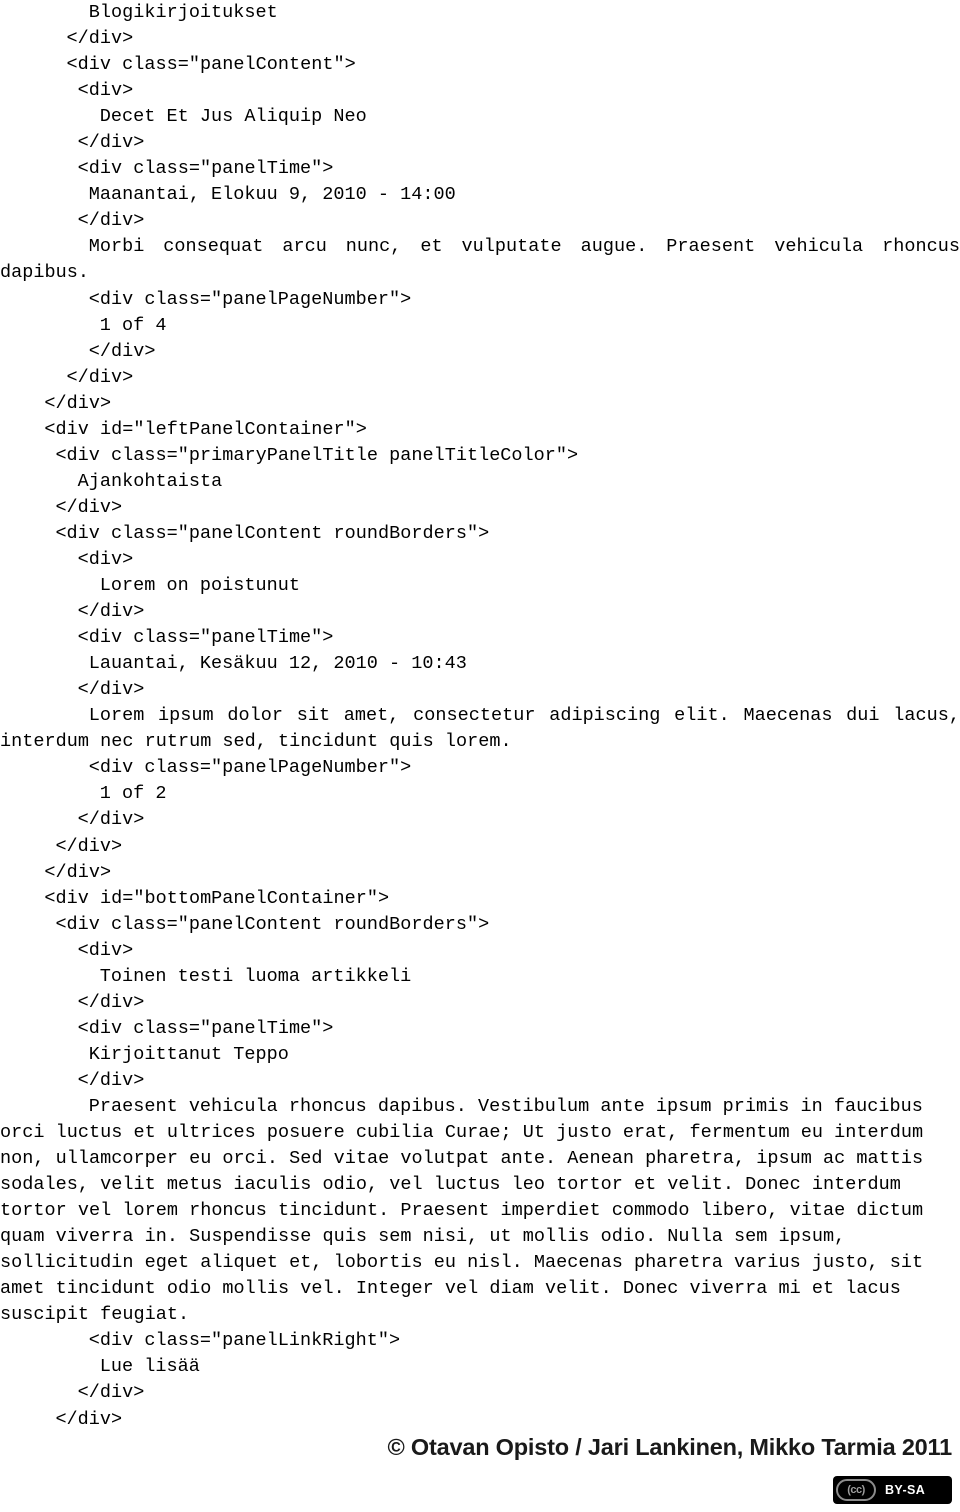  I want to click on code-line: <div class="panelLinkRight">, so click(244, 1341).